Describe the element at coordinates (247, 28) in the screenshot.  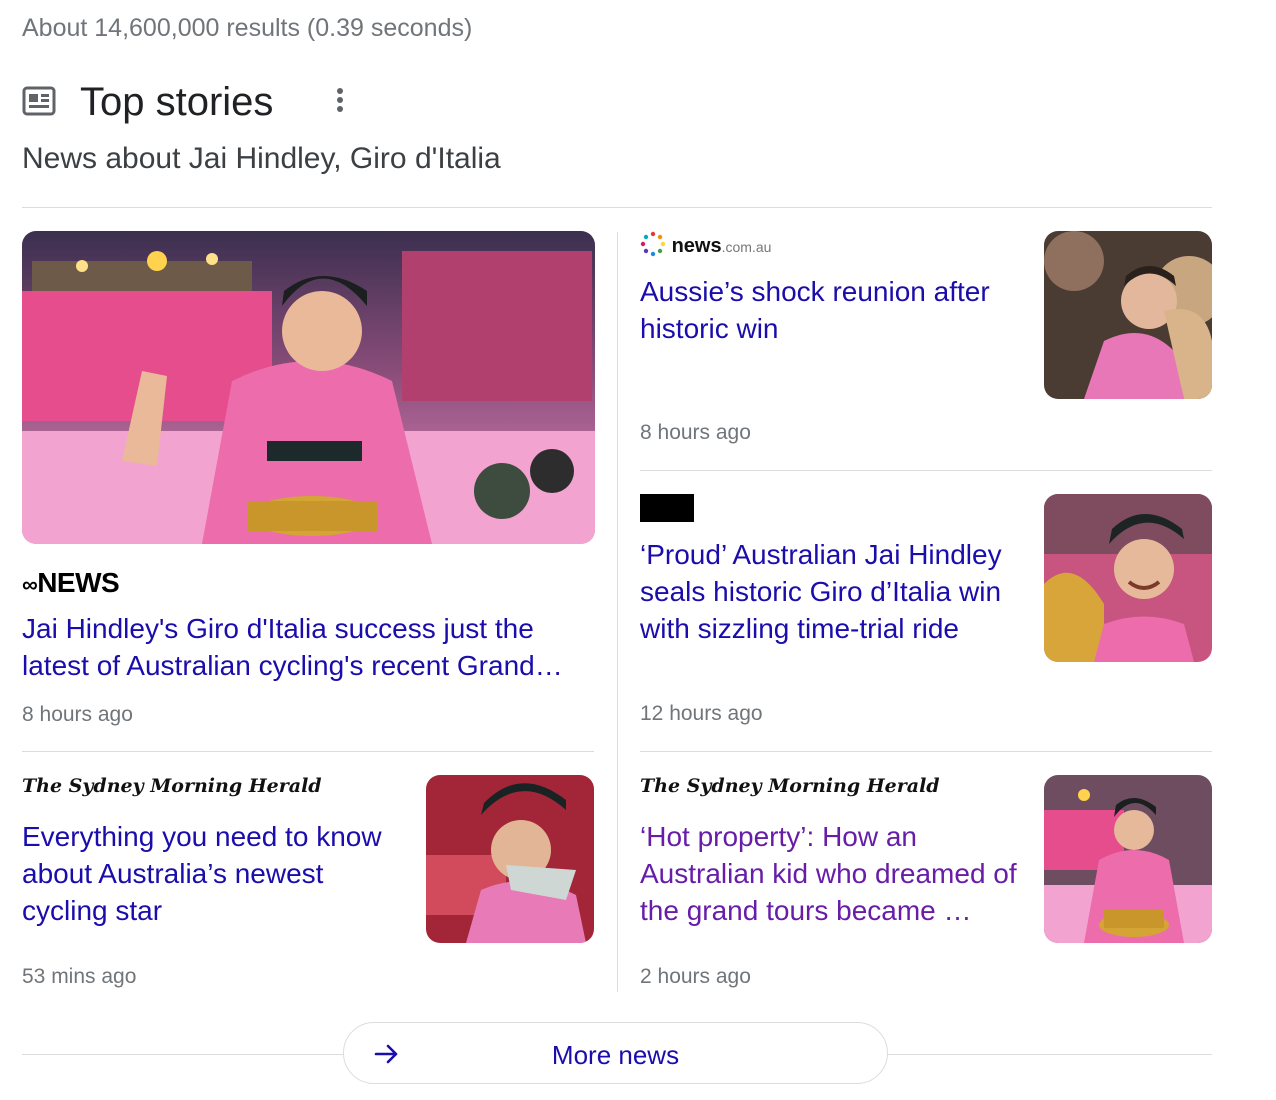
I see `result-stats: About 14,600,000 results (0.39 seconds)` at that location.